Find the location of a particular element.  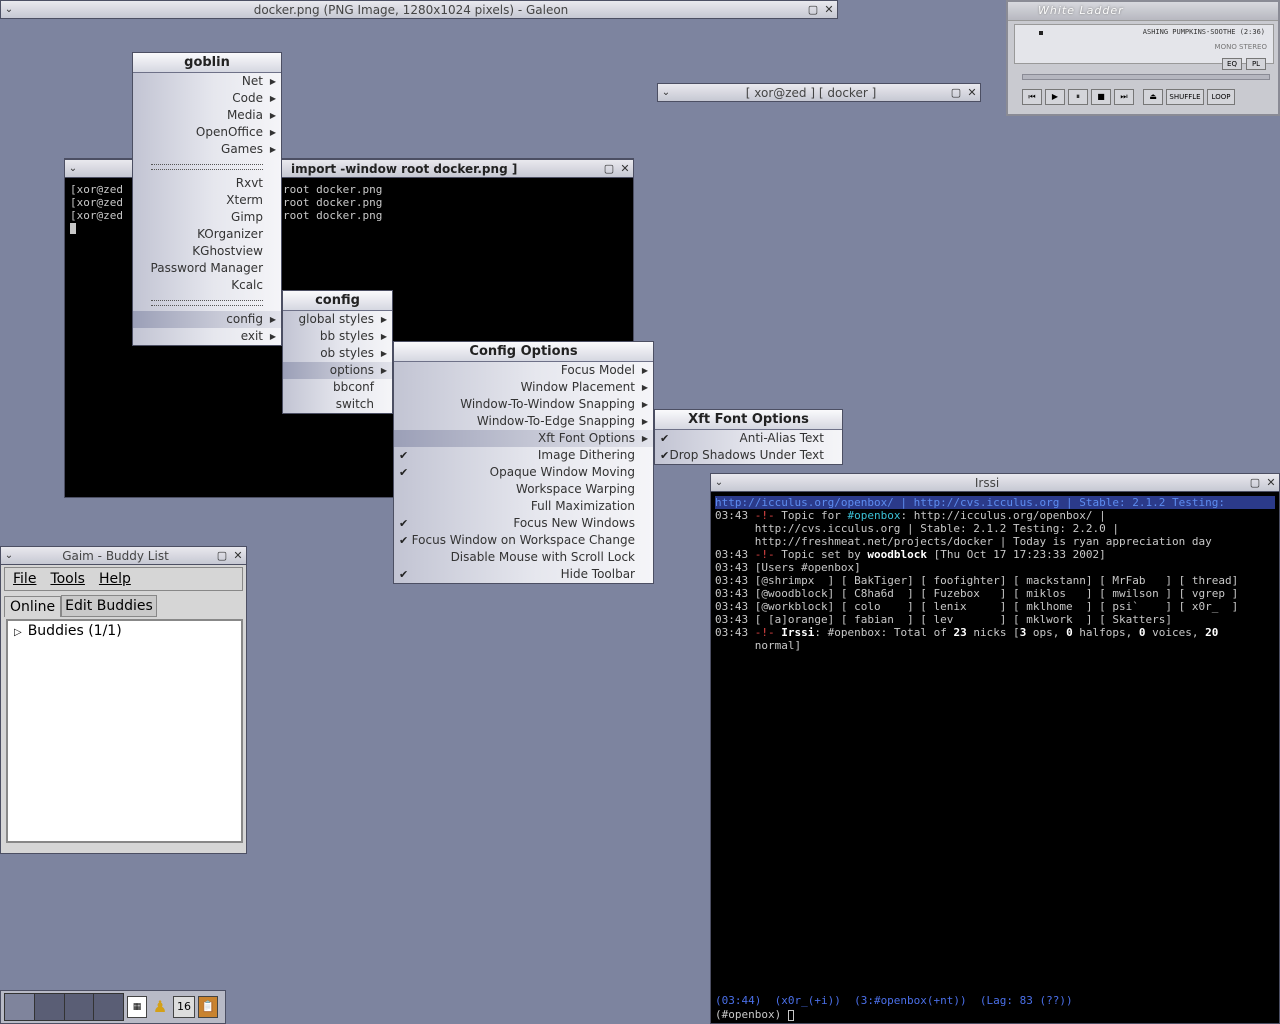

eject-button: ⏏ is located at coordinates (1153, 97).